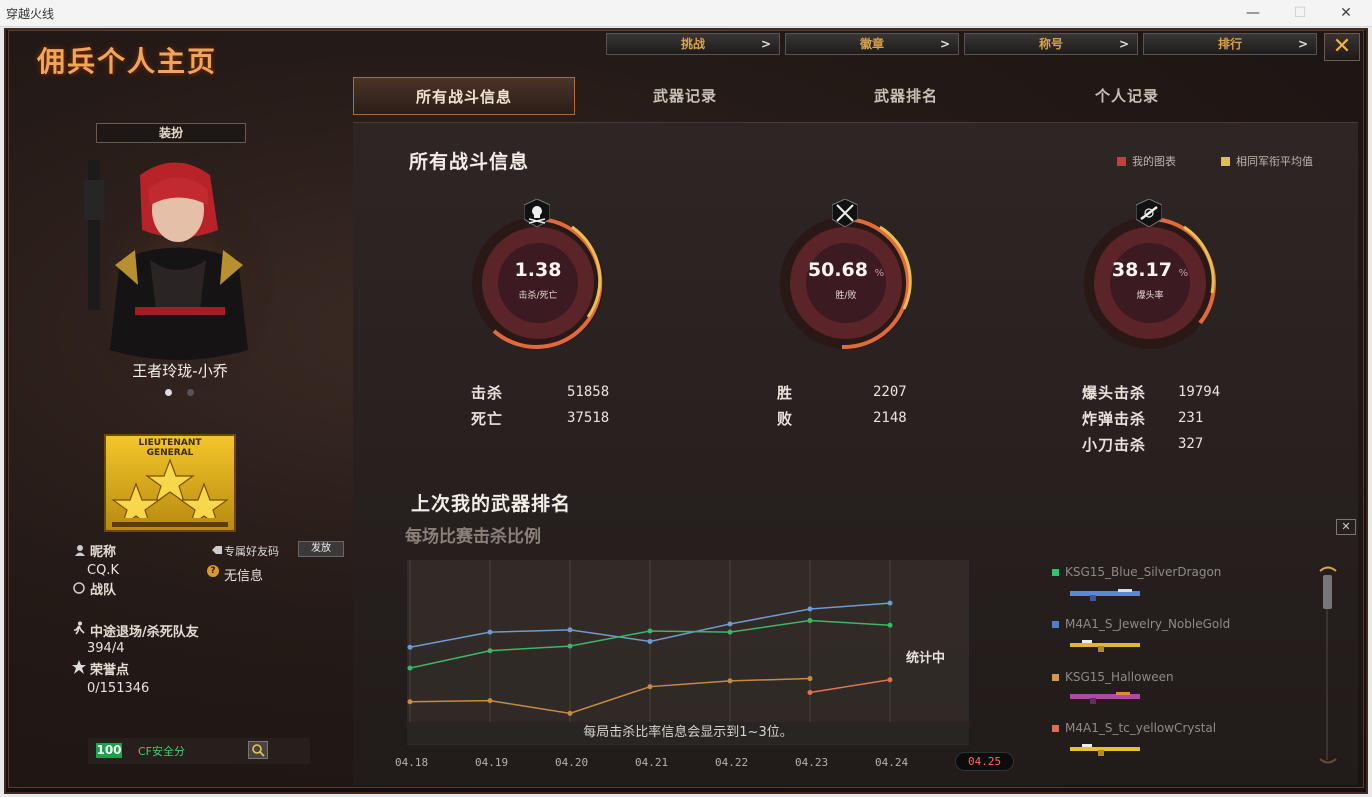  I want to click on weapon-rank-title: 上次我的武器排名, so click(491, 504).